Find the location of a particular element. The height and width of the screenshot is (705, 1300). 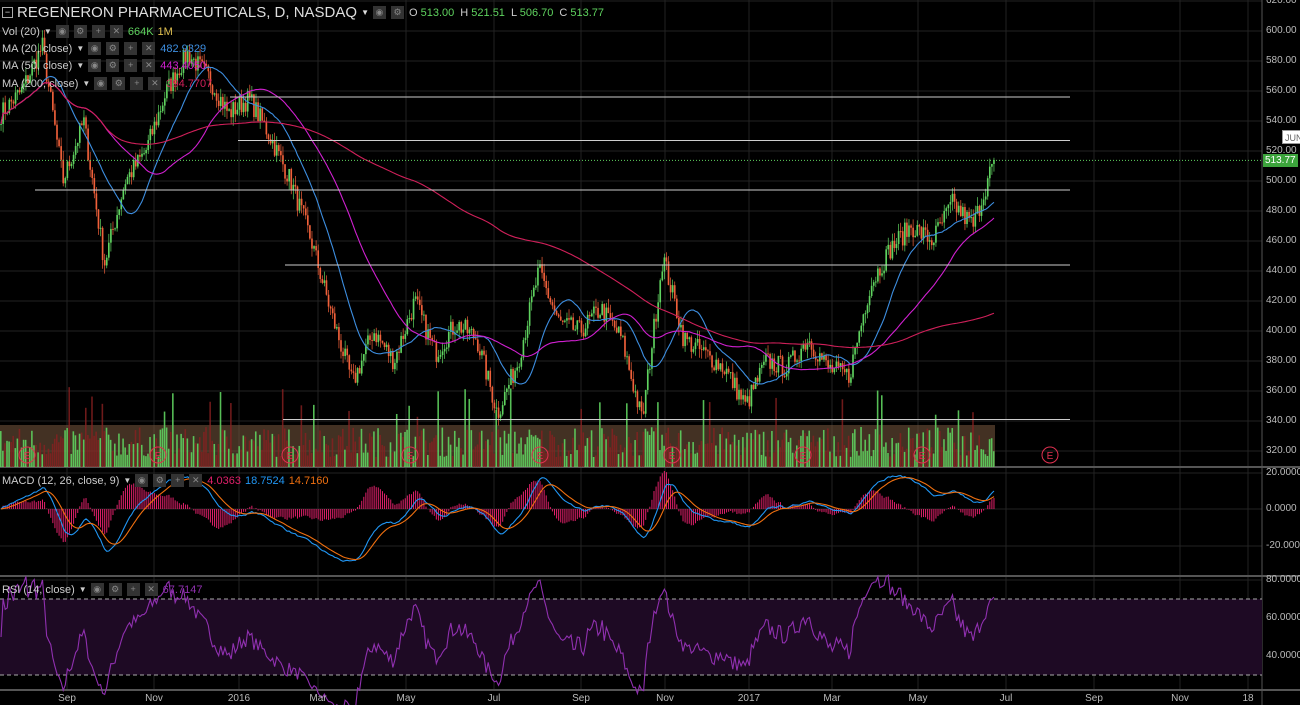

vol-label: Vol (20) is located at coordinates (21, 32).